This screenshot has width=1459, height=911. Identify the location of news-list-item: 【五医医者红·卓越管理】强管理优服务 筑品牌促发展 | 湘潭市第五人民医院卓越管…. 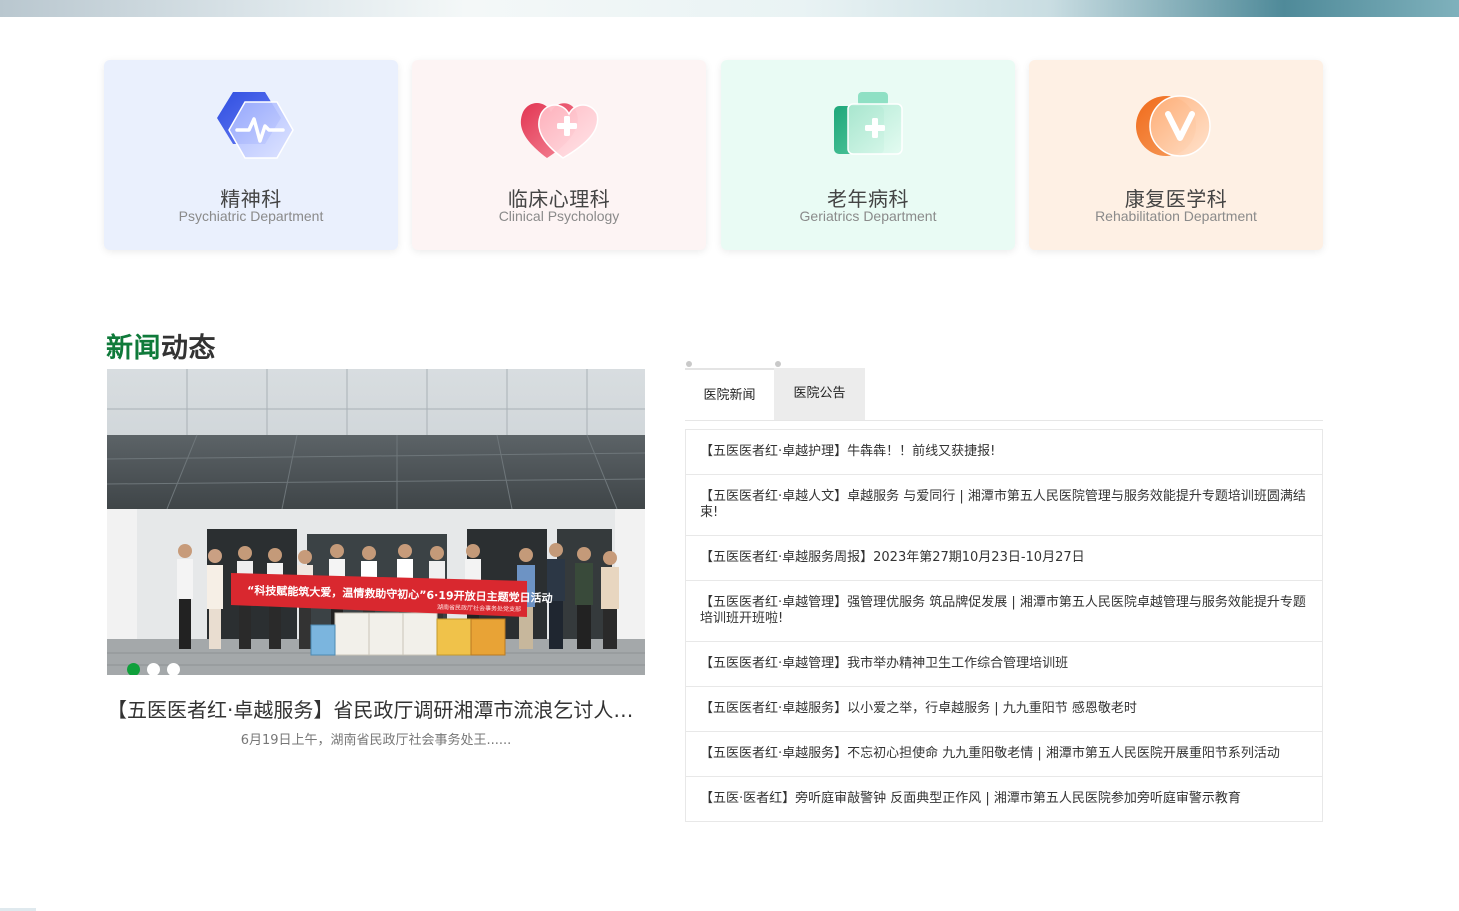
(1004, 610).